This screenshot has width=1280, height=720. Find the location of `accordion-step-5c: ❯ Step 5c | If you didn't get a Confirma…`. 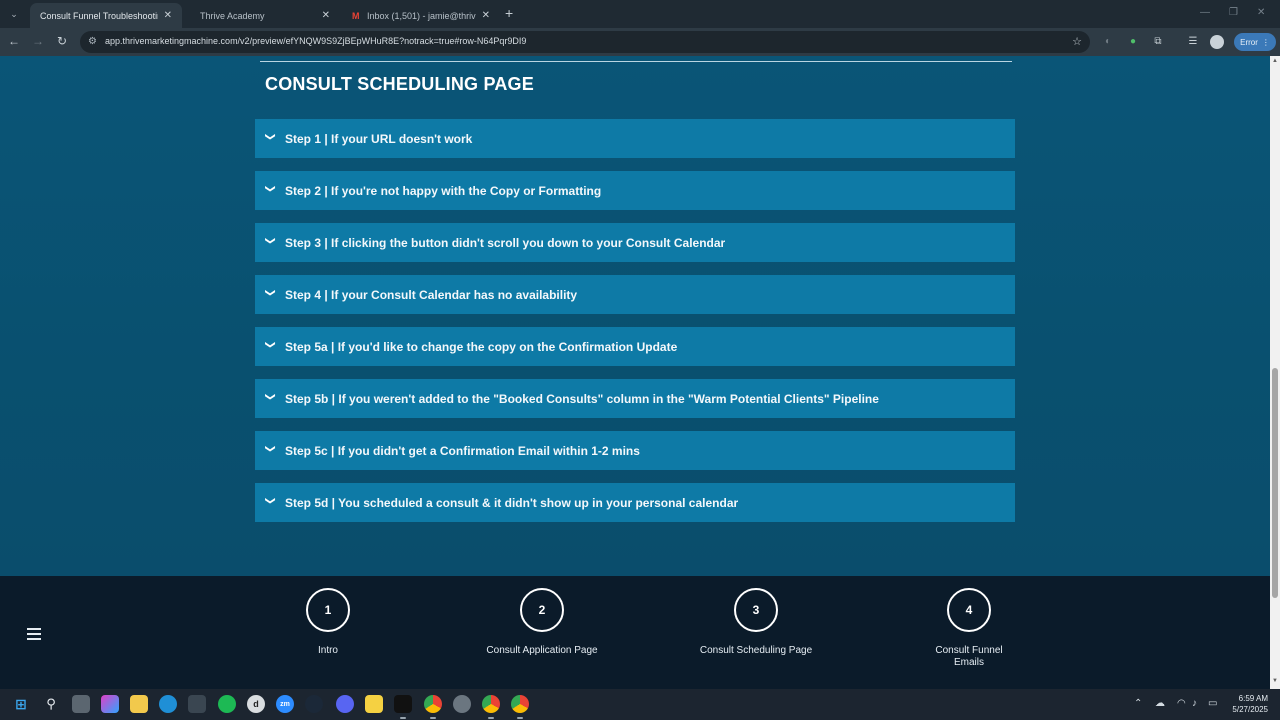

accordion-step-5c: ❯ Step 5c | If you didn't get a Confirma… is located at coordinates (635, 450).